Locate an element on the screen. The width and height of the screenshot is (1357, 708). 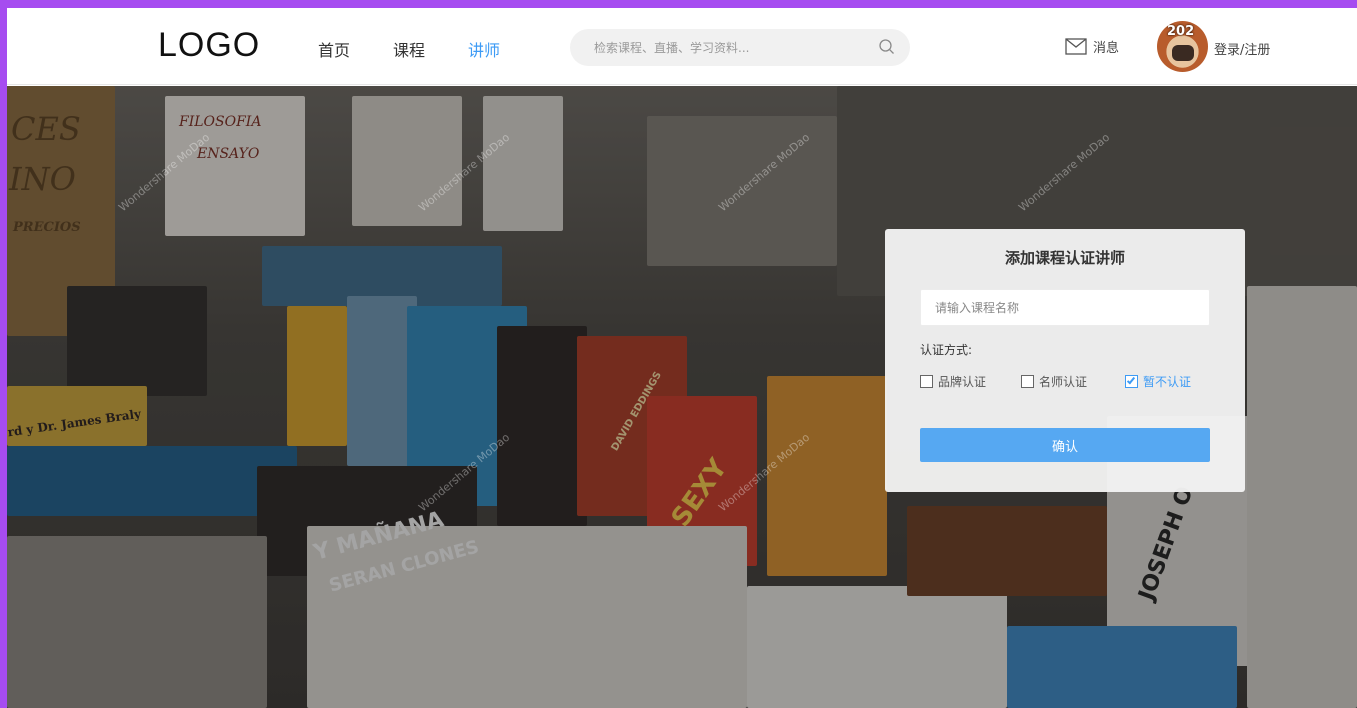
avatar: 202 is located at coordinates (1182, 46).